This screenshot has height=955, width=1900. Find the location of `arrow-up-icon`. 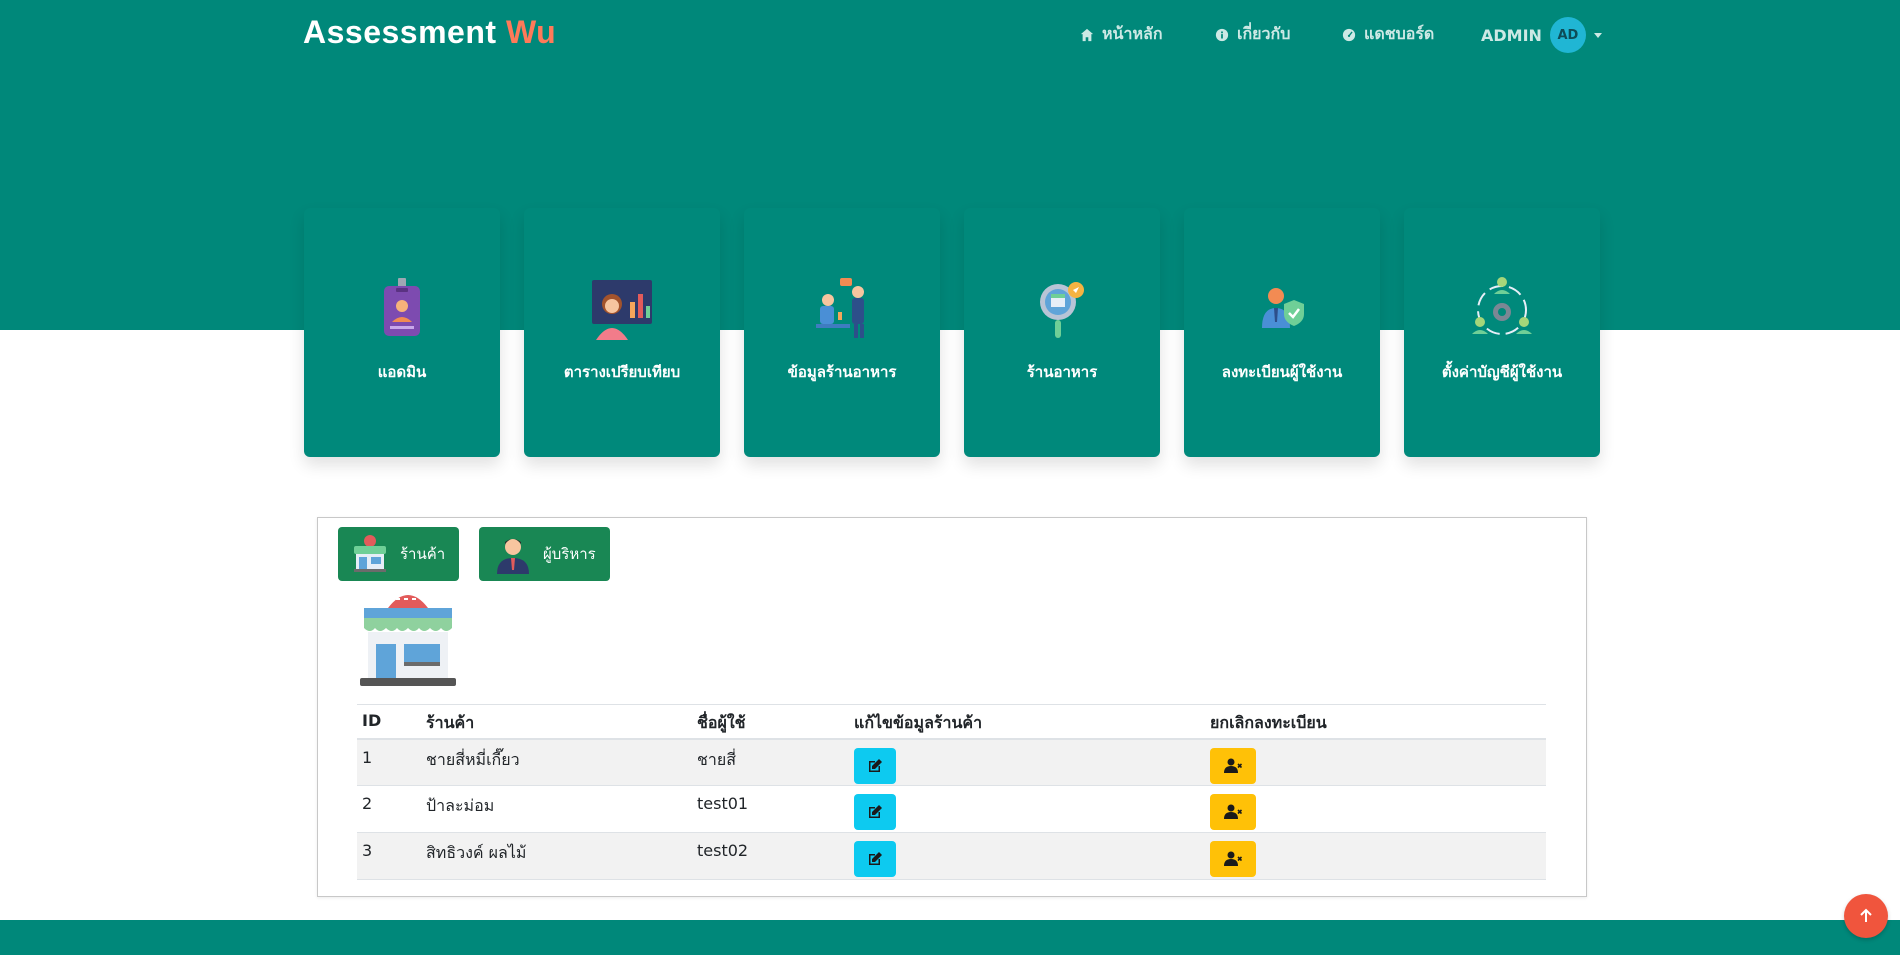

arrow-up-icon is located at coordinates (1866, 915).